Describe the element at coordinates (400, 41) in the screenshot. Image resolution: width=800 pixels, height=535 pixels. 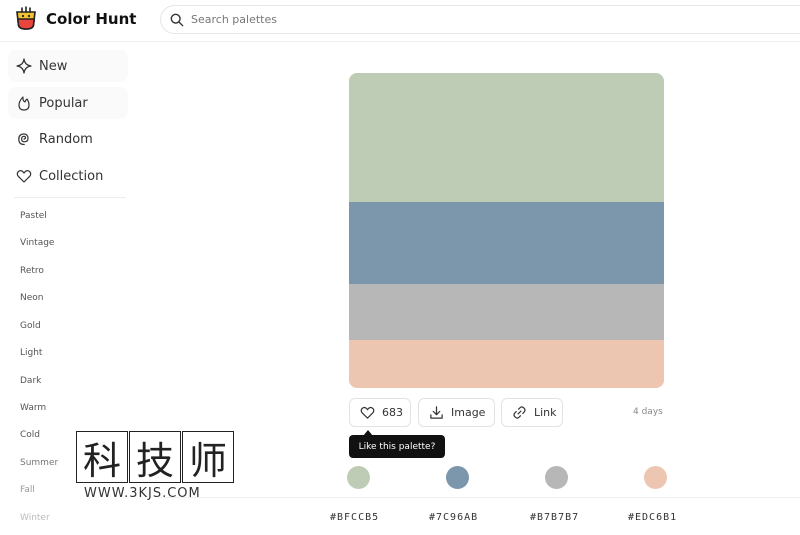
I see `header-divider` at that location.